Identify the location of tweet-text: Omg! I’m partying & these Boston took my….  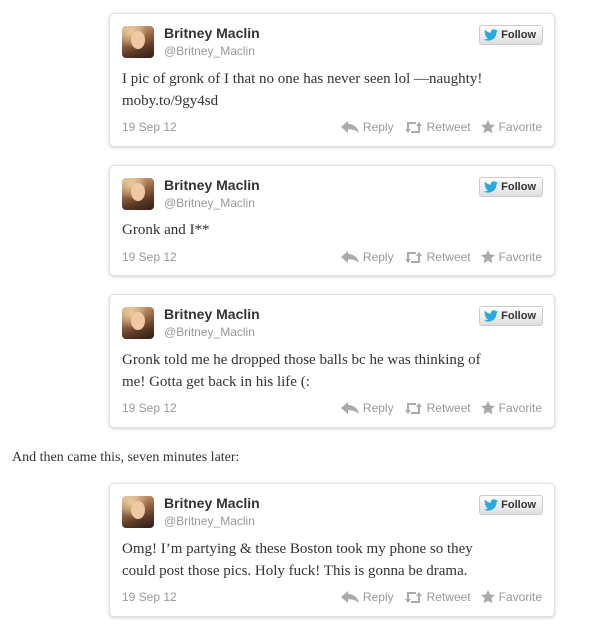
(297, 560).